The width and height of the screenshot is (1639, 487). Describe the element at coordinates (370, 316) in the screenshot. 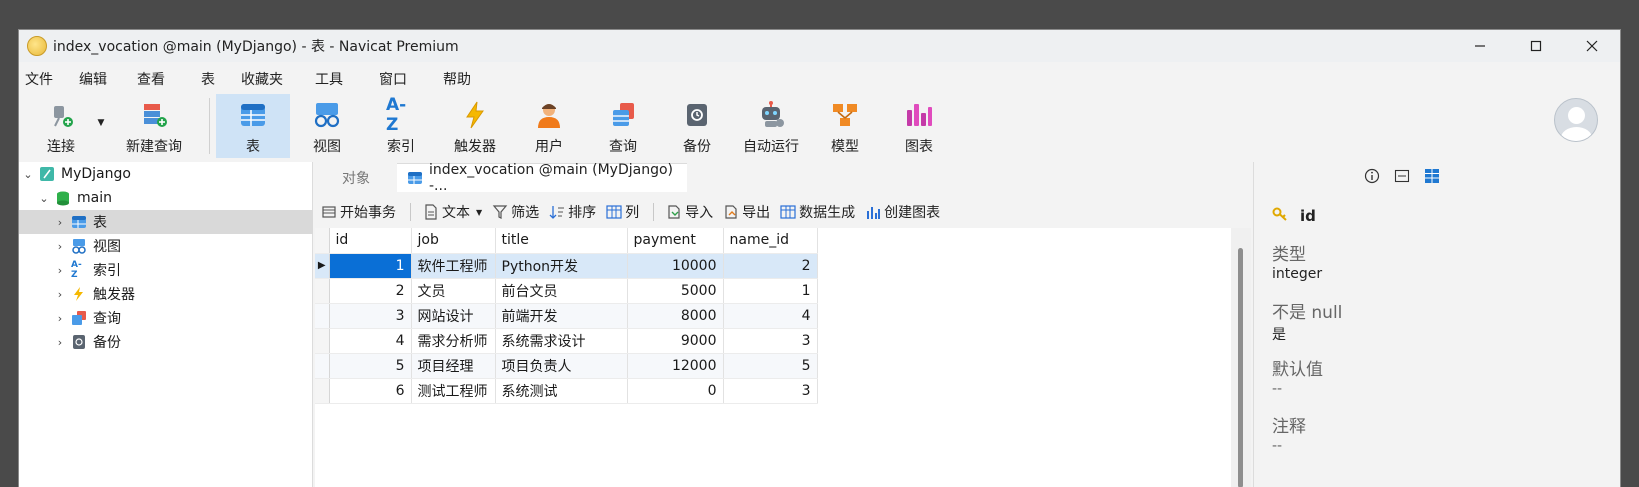

I see `cell-id: 3` at that location.